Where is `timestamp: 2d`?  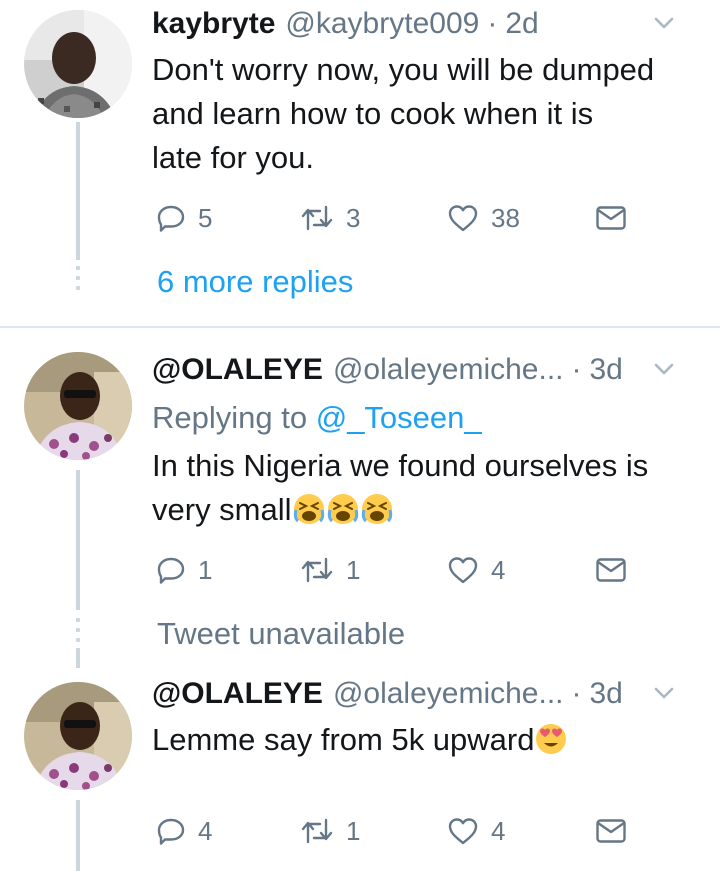 timestamp: 2d is located at coordinates (521, 24).